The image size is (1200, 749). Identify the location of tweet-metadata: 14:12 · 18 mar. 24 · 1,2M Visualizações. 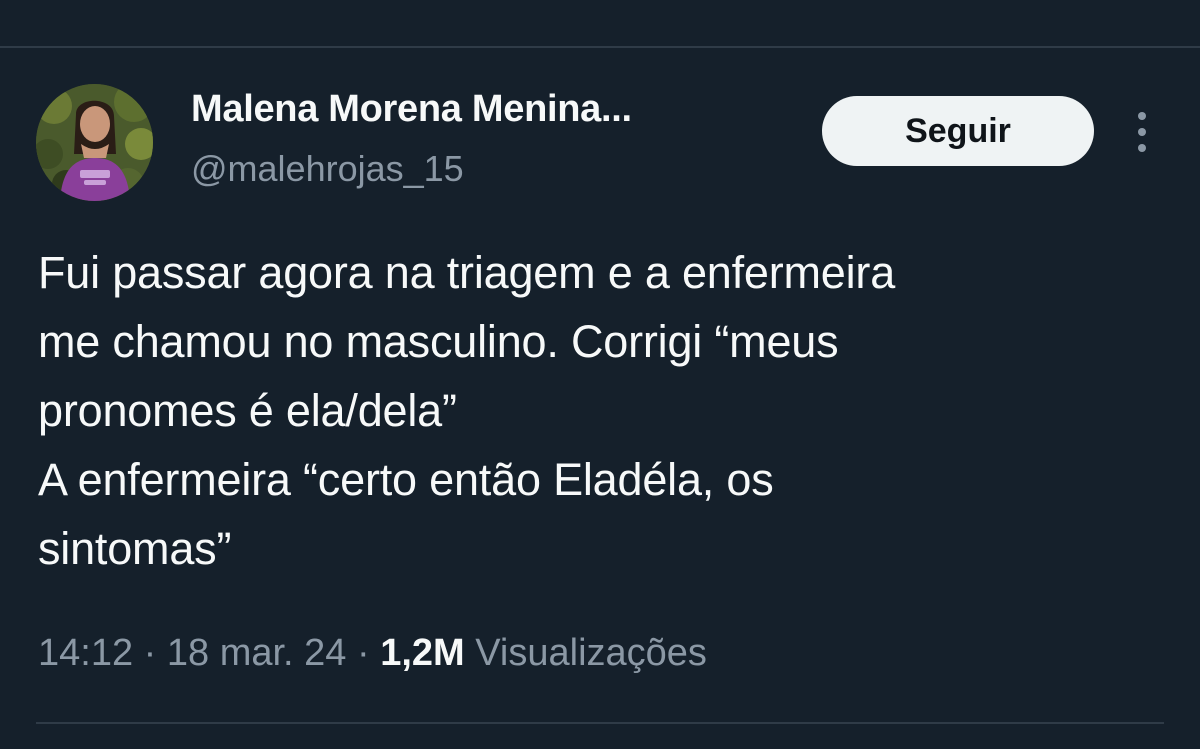
(372, 653).